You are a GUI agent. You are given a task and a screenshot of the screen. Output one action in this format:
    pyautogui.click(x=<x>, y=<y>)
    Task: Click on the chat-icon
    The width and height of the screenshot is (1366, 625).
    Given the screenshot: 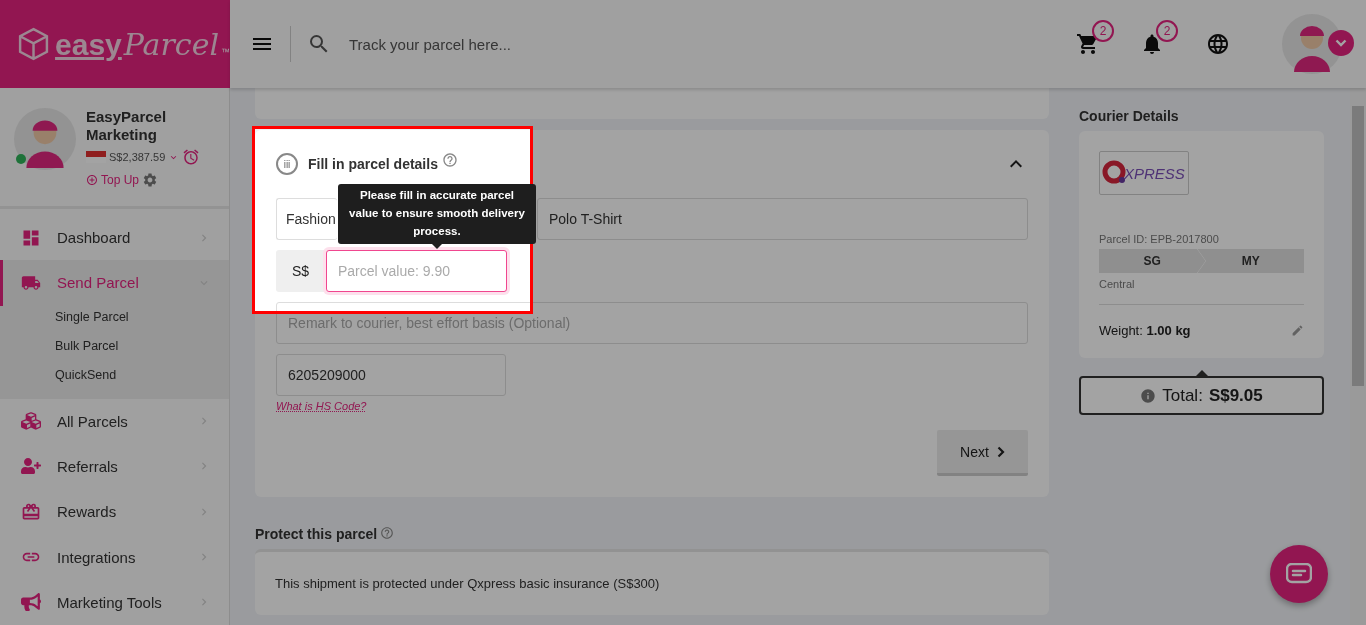 What is the action you would take?
    pyautogui.click(x=1299, y=574)
    